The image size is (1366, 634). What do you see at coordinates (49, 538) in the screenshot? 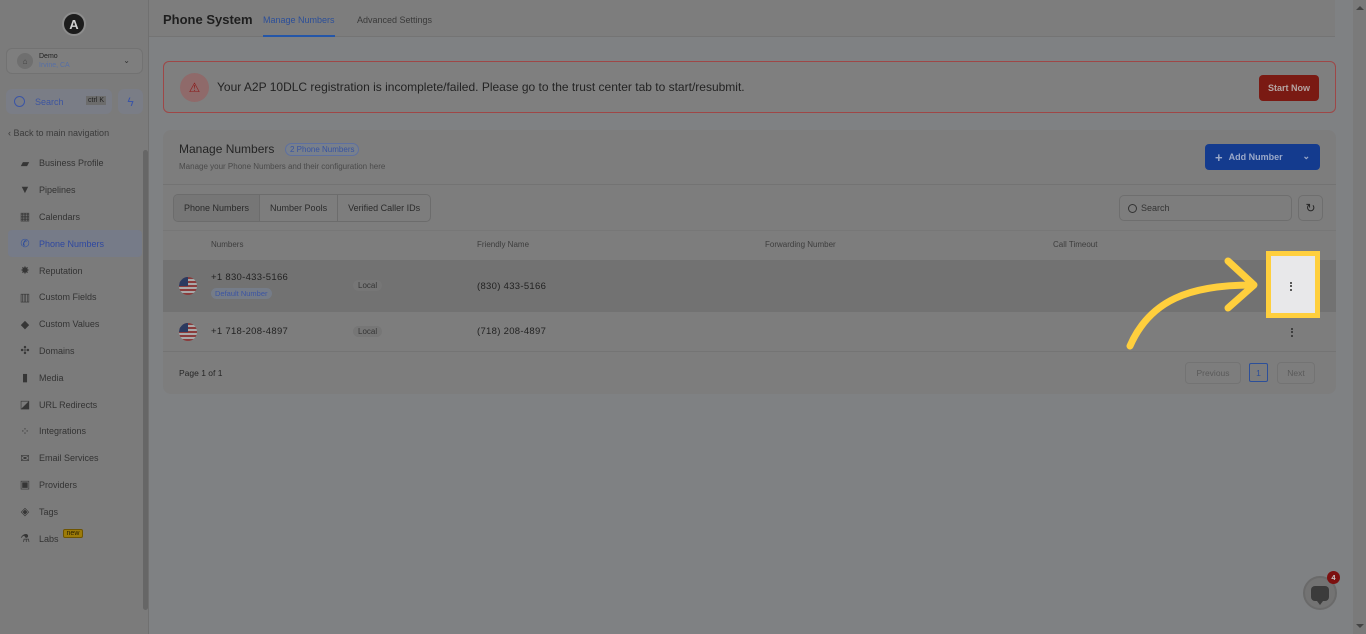
I see `sidebar-item-label: Labs` at bounding box center [49, 538].